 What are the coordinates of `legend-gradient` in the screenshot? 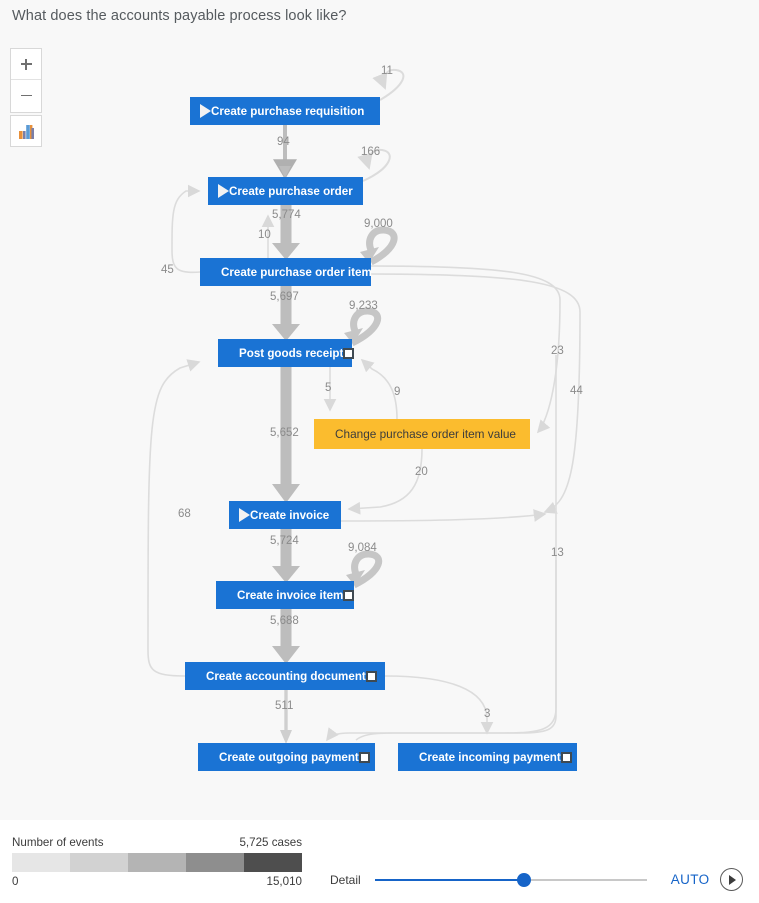 It's located at (157, 862).